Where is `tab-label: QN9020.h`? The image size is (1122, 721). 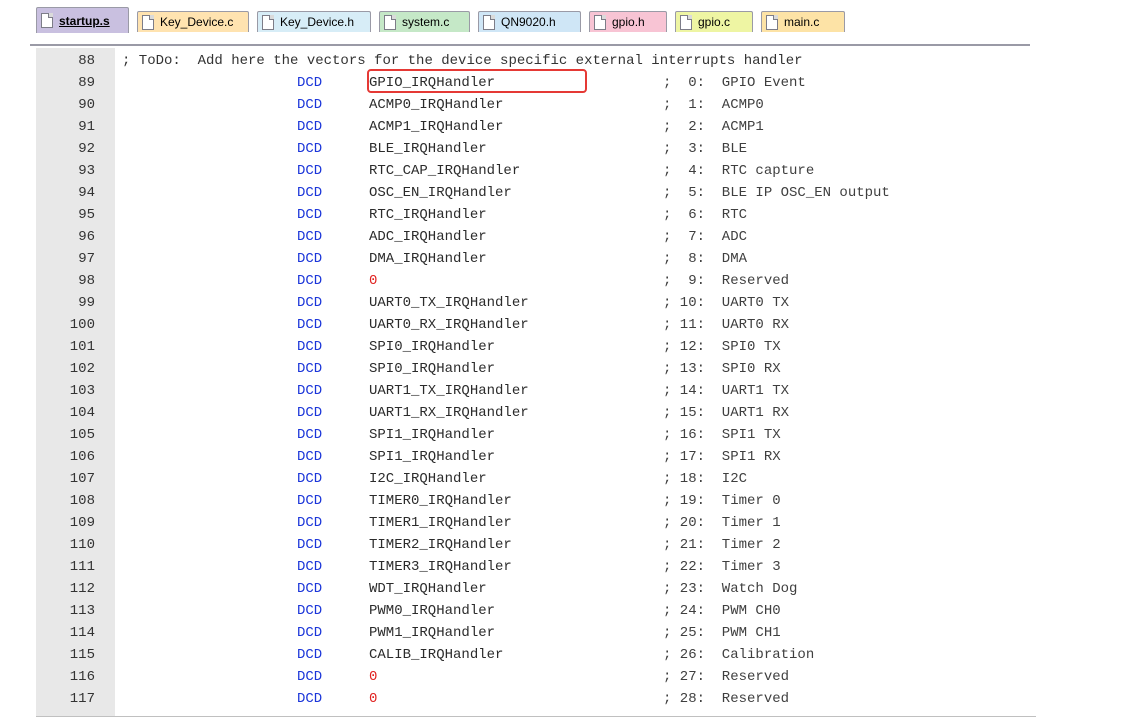
tab-label: QN9020.h is located at coordinates (528, 22).